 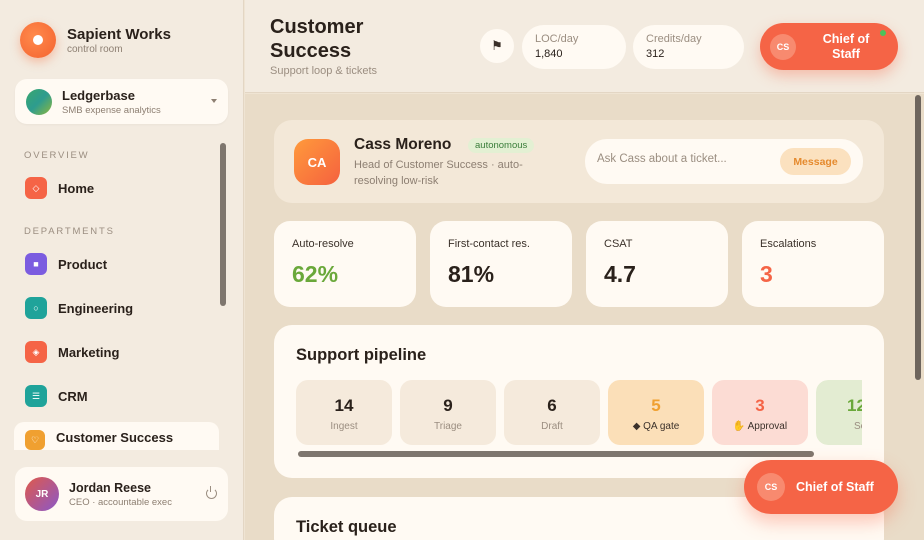 I want to click on sidebar-item-customer-success: ♡ Customer Success, so click(x=116, y=436).